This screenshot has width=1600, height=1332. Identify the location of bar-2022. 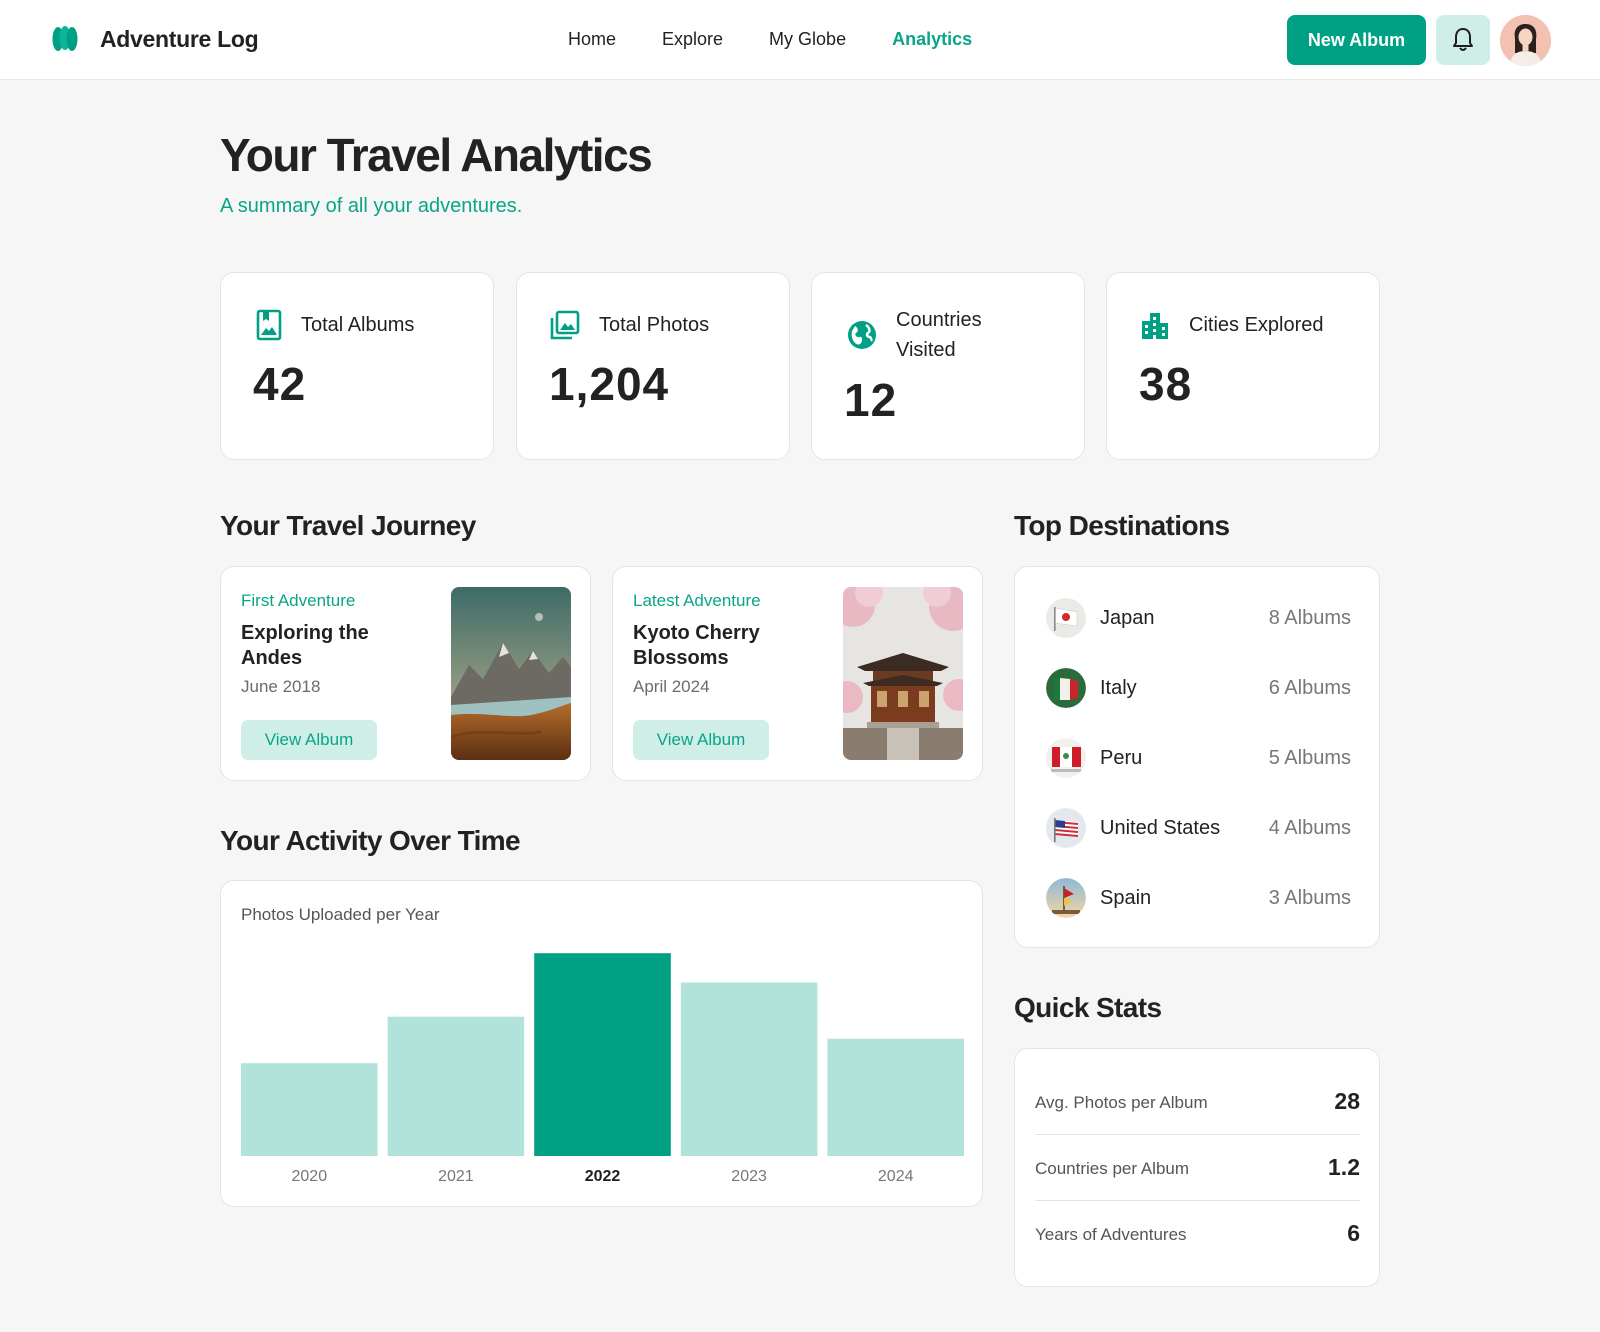
(602, 1054).